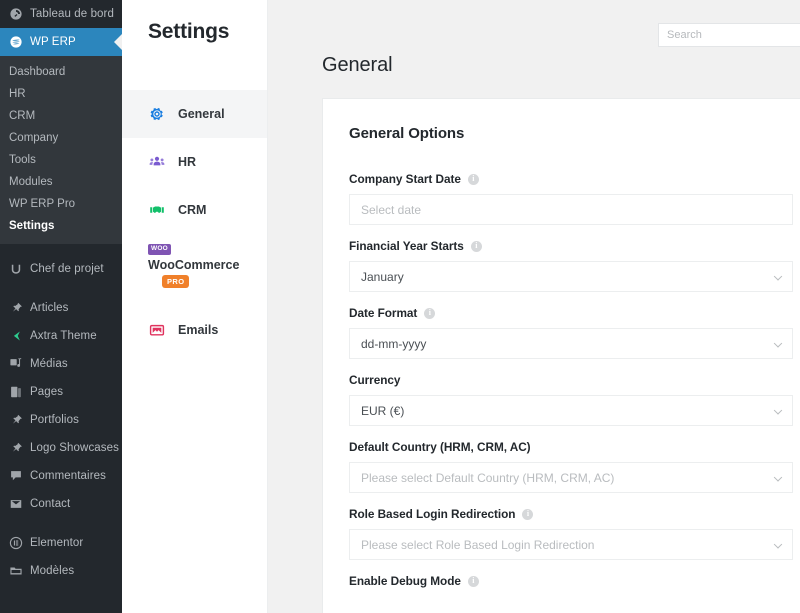 The height and width of the screenshot is (613, 800). I want to click on sidebar-item-label: Portfolios, so click(54, 420).